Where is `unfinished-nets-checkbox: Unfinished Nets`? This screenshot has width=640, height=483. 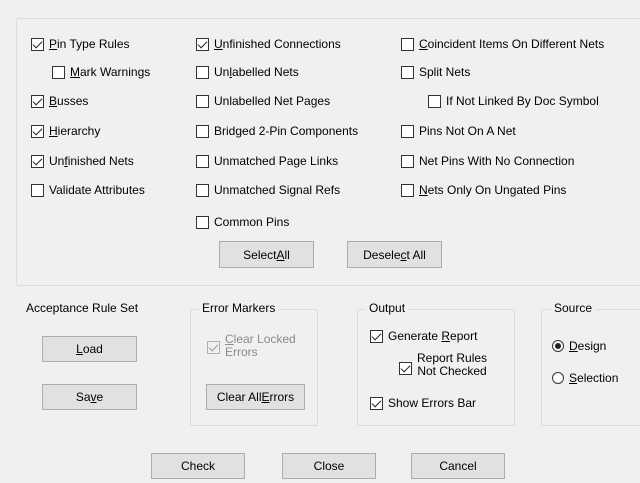
unfinished-nets-checkbox: Unfinished Nets is located at coordinates (82, 161).